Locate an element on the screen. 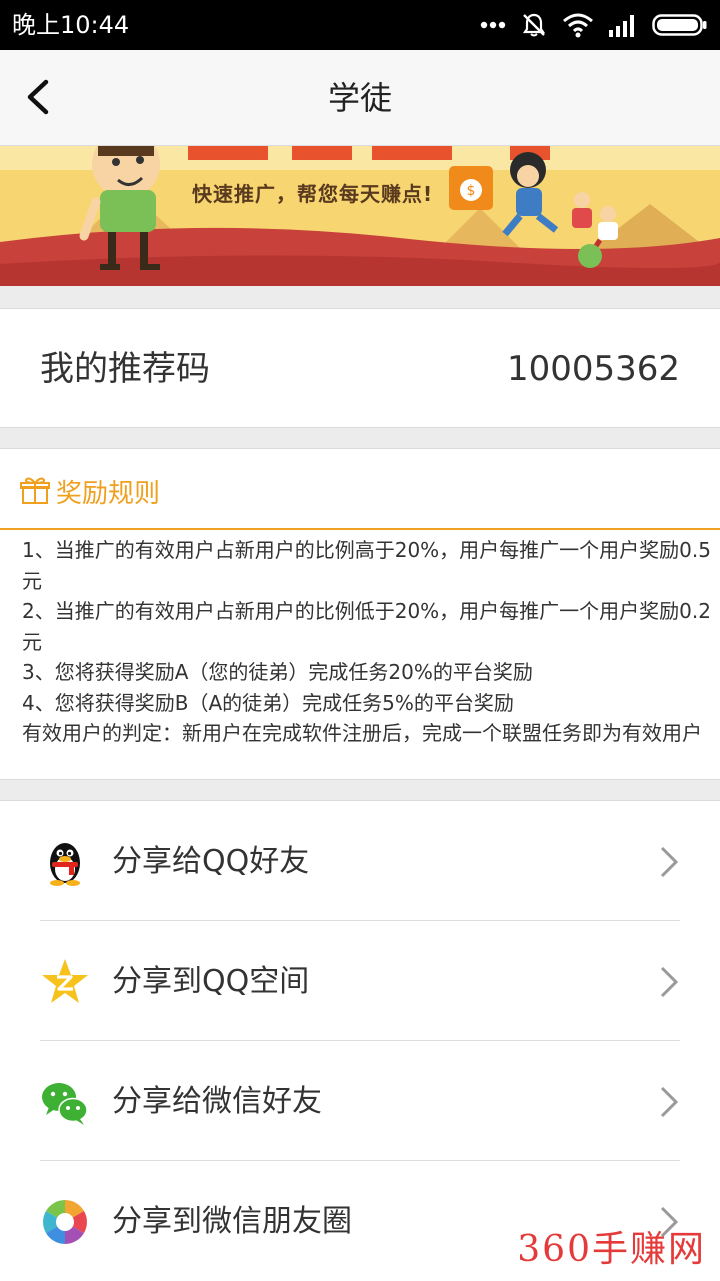 The width and height of the screenshot is (720, 1281). reward-rules-header: 奖励规则 is located at coordinates (90, 491).